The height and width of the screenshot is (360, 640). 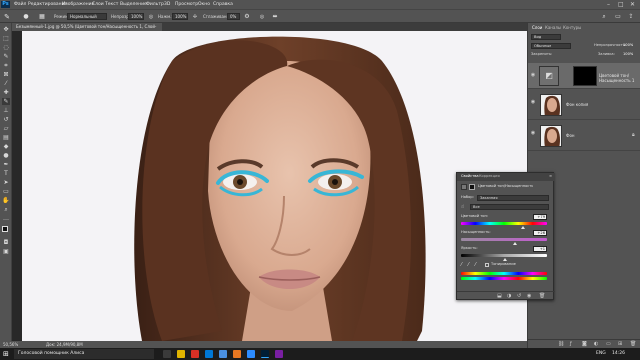 What do you see at coordinates (6, 101) in the screenshot?
I see `brush-tool-active-icon: ✎` at bounding box center [6, 101].